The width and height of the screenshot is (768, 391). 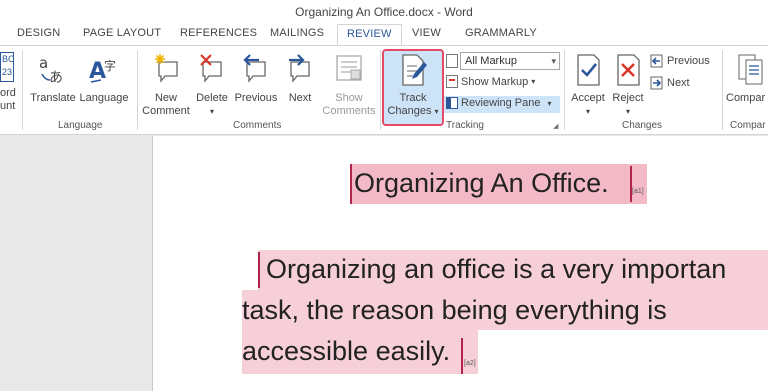 I want to click on delete-label: Delete, so click(x=212, y=98).